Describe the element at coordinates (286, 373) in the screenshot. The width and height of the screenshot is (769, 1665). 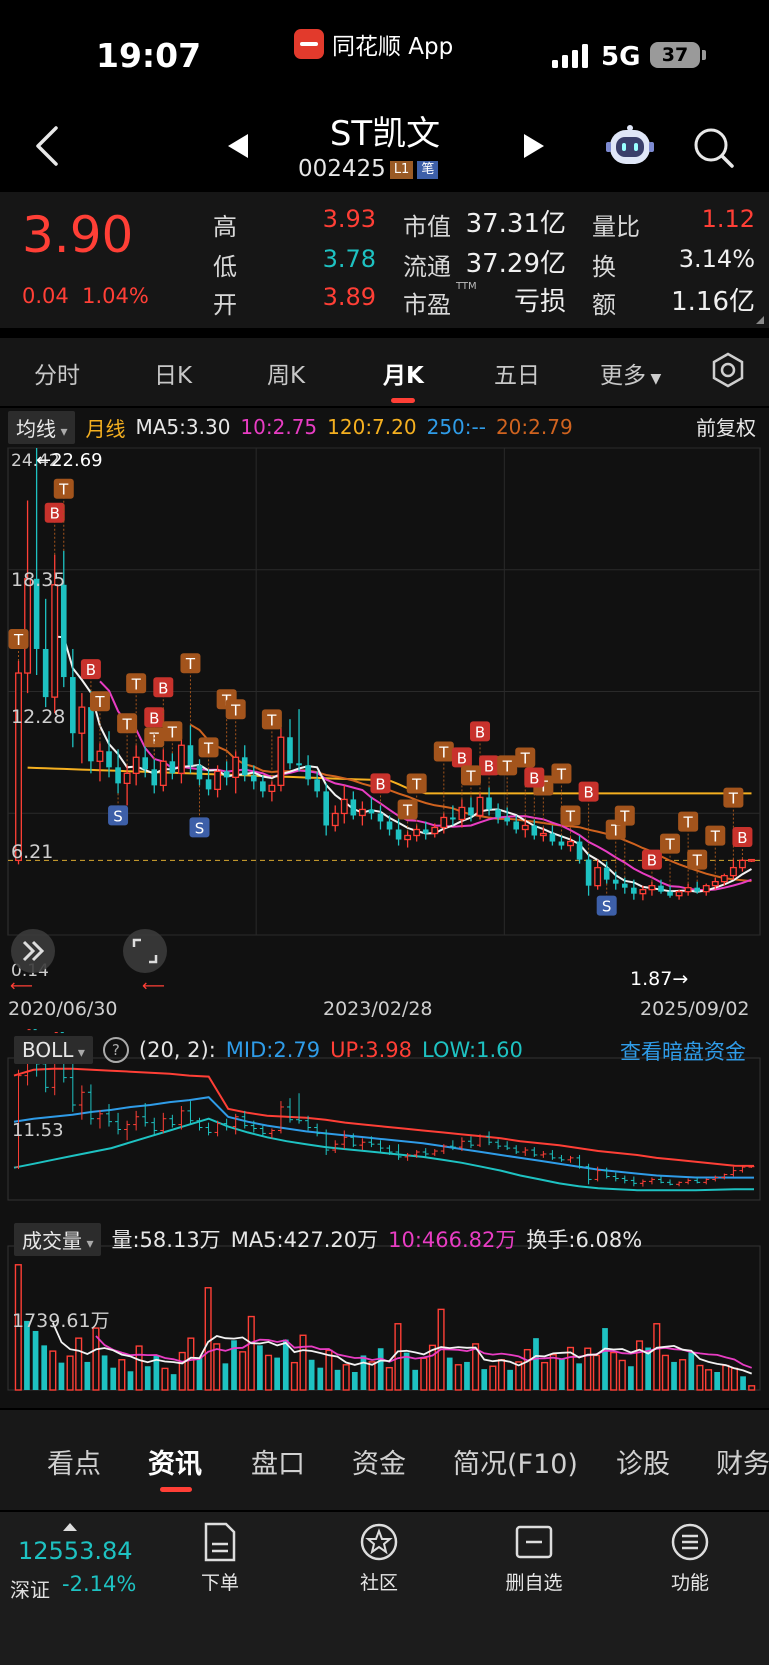
I see `tab-weekly-k: 周K` at that location.